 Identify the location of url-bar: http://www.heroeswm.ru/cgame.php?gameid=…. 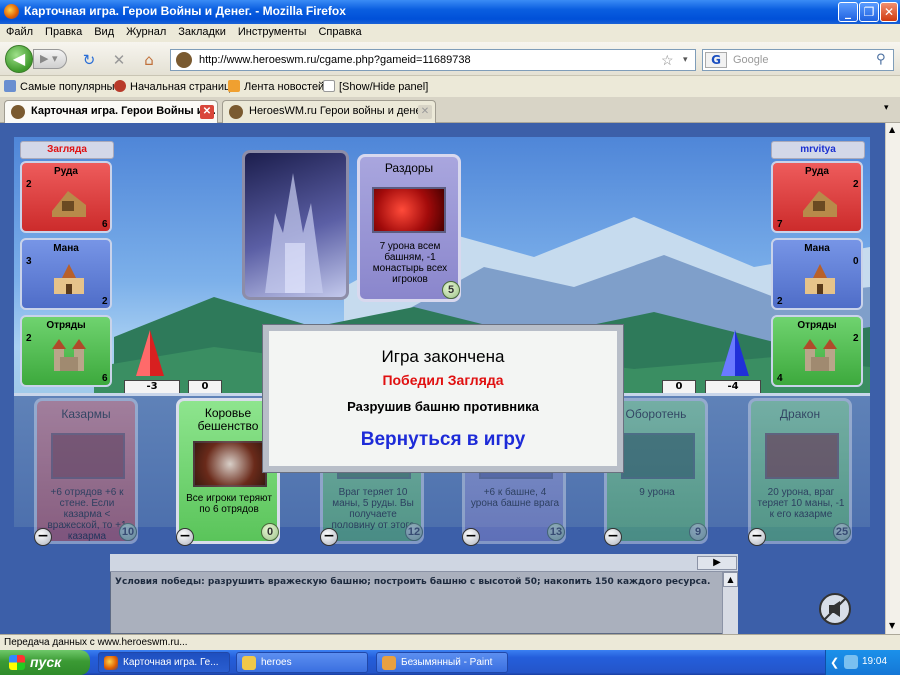
(433, 60).